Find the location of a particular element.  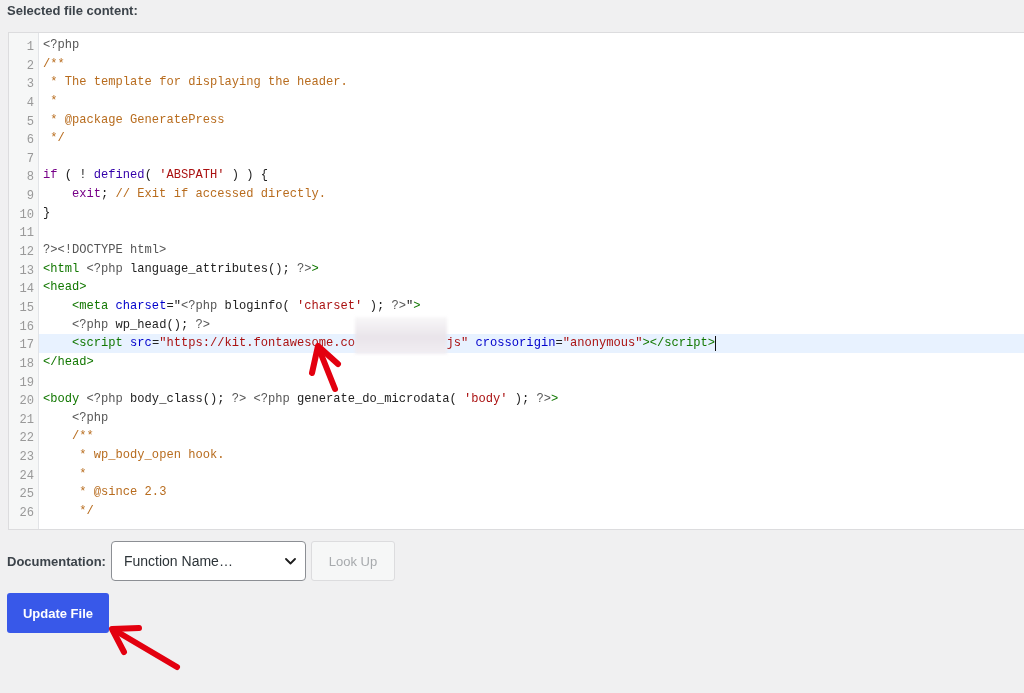

update-file-button: Update File is located at coordinates (58, 613).